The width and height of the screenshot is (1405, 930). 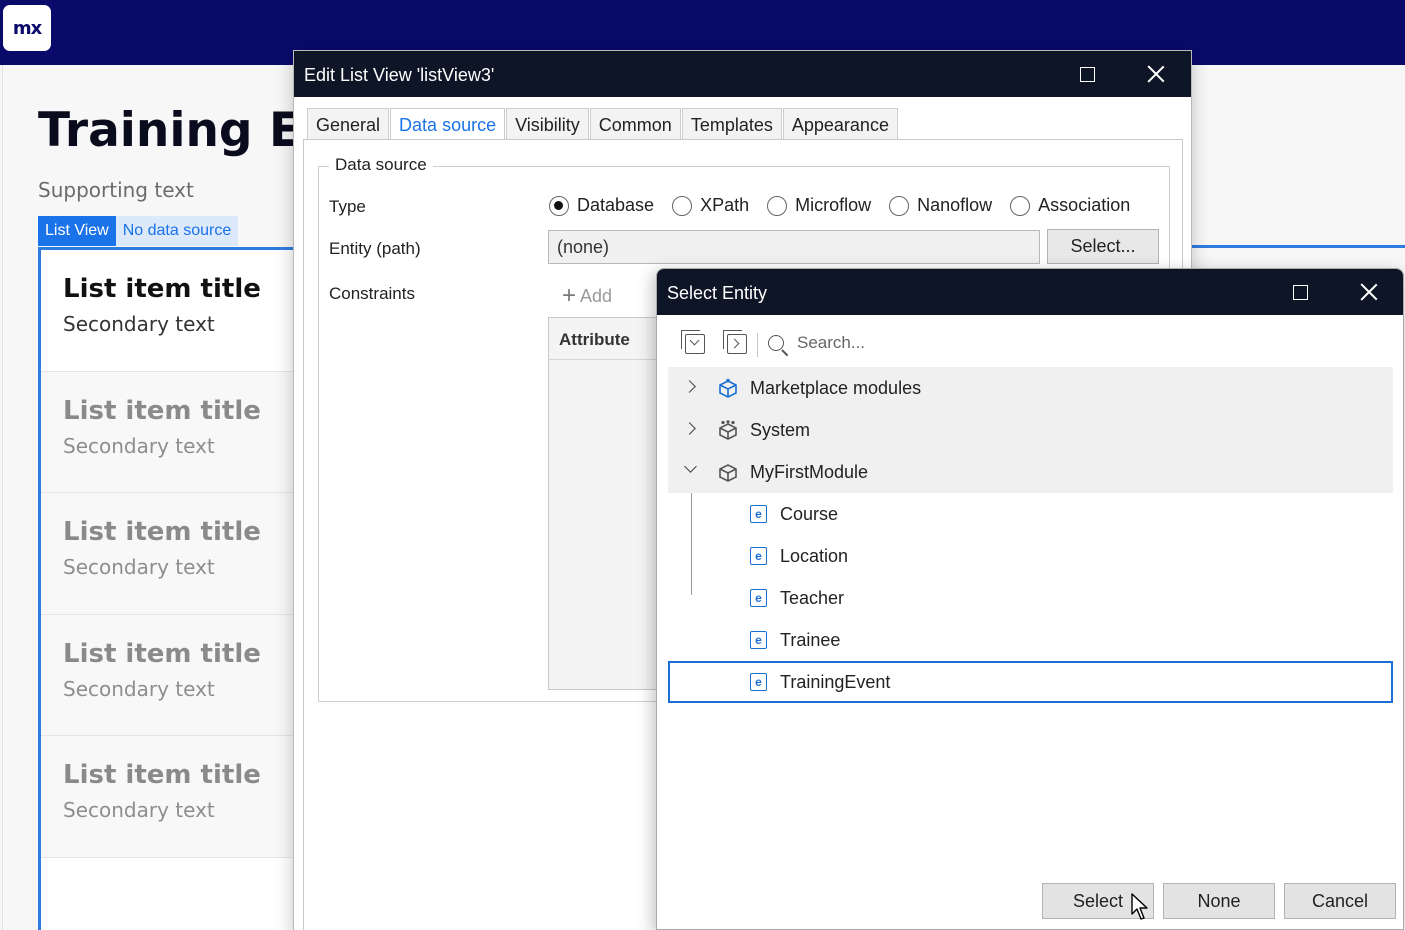 I want to click on list-view-label: List View, so click(x=77, y=231).